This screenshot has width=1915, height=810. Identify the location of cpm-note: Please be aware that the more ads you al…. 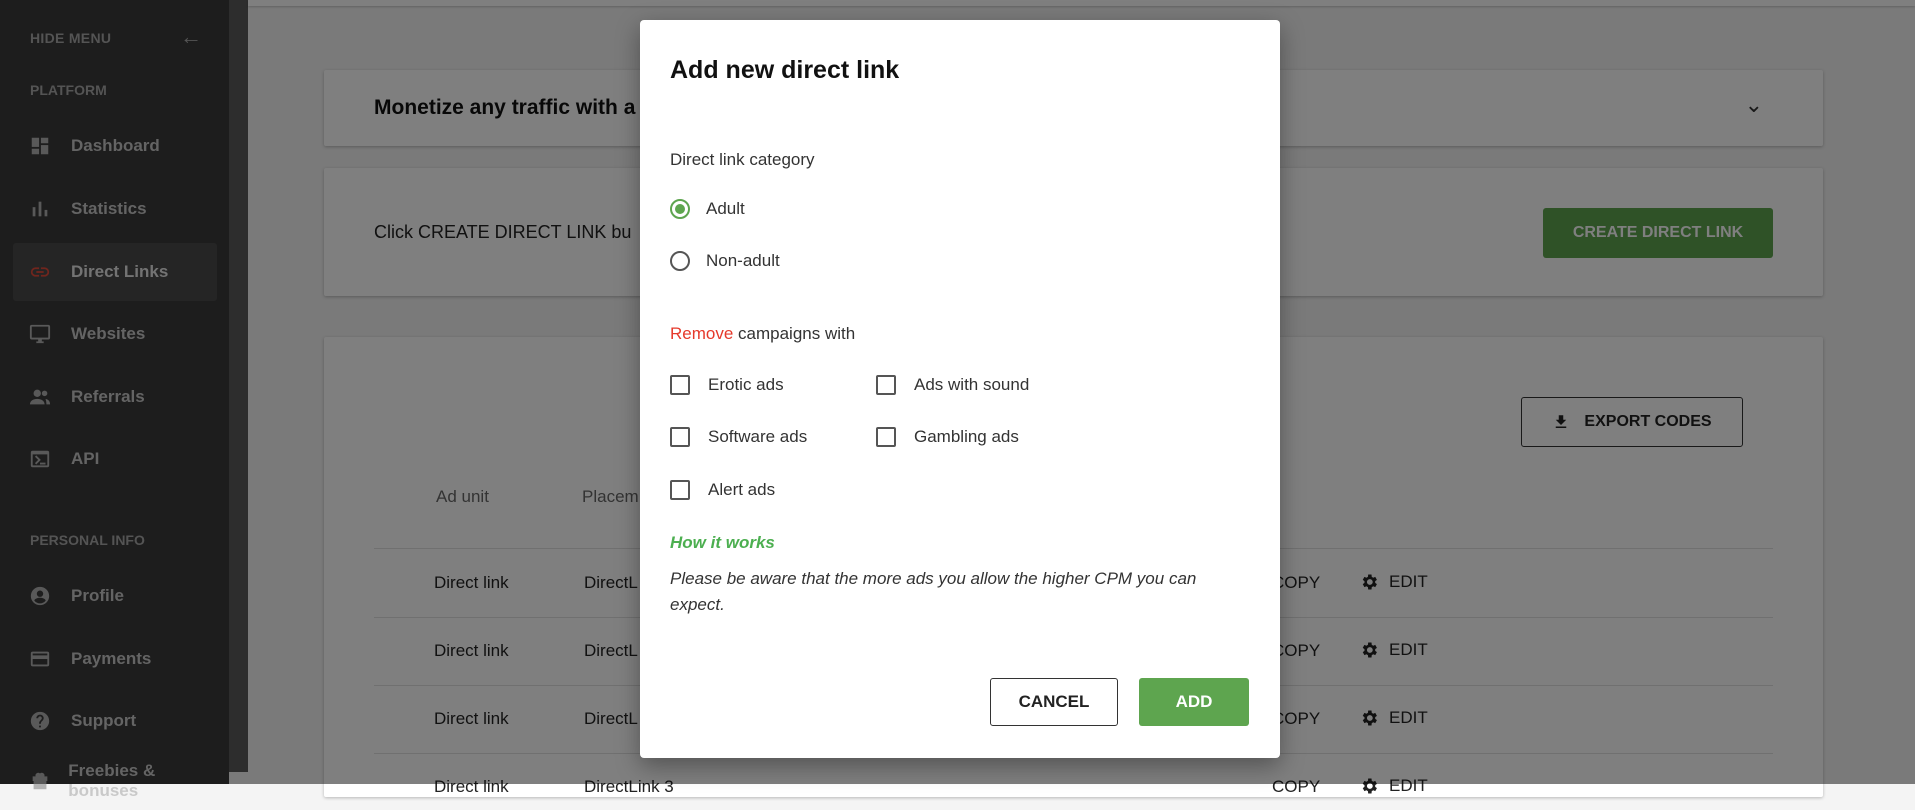
(933, 591).